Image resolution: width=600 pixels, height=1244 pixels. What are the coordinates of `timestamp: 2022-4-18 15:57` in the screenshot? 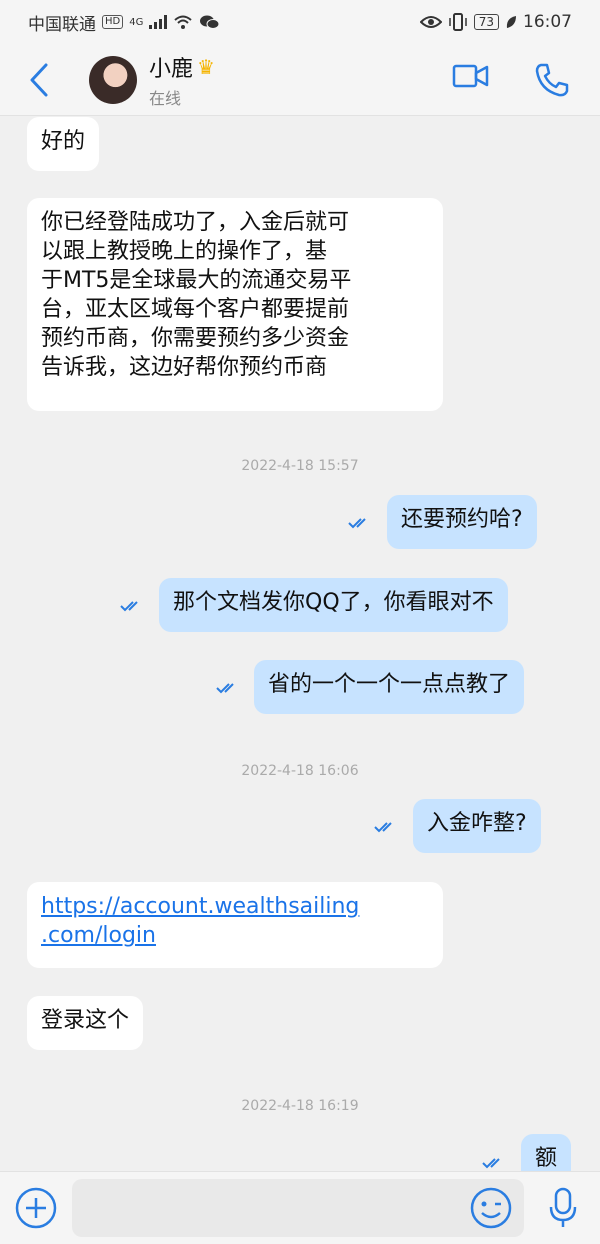 It's located at (300, 466).